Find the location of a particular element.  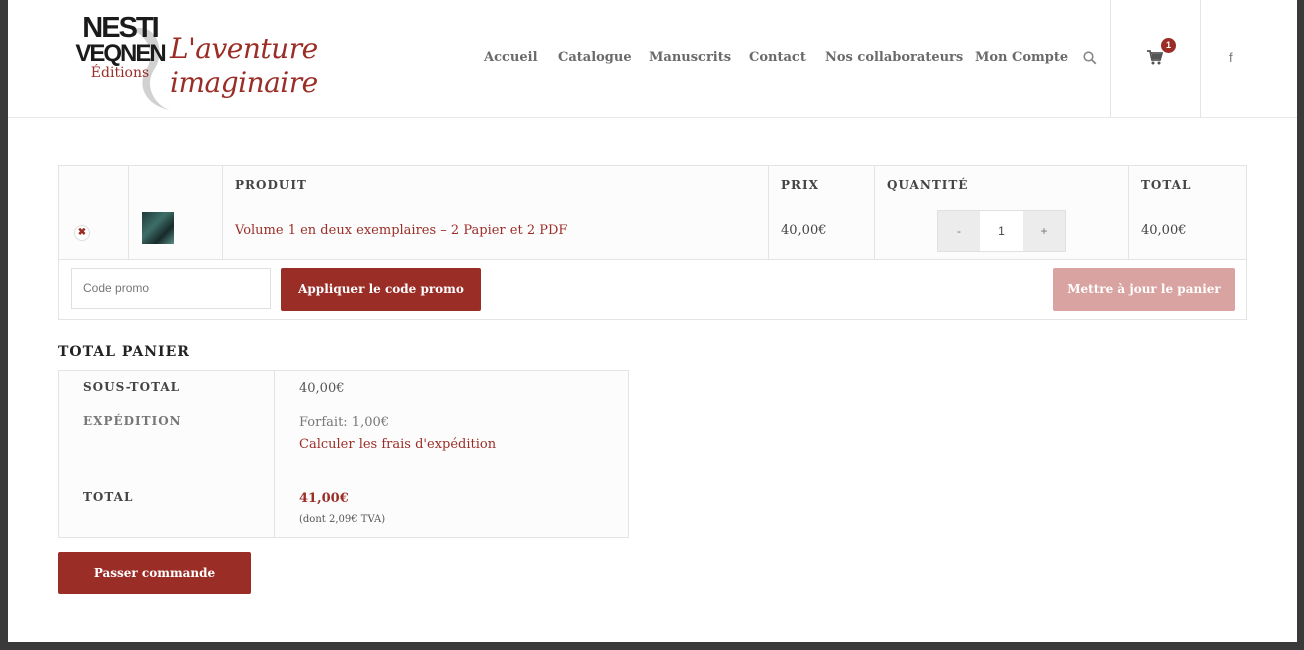

header-price: PRIX is located at coordinates (800, 185).